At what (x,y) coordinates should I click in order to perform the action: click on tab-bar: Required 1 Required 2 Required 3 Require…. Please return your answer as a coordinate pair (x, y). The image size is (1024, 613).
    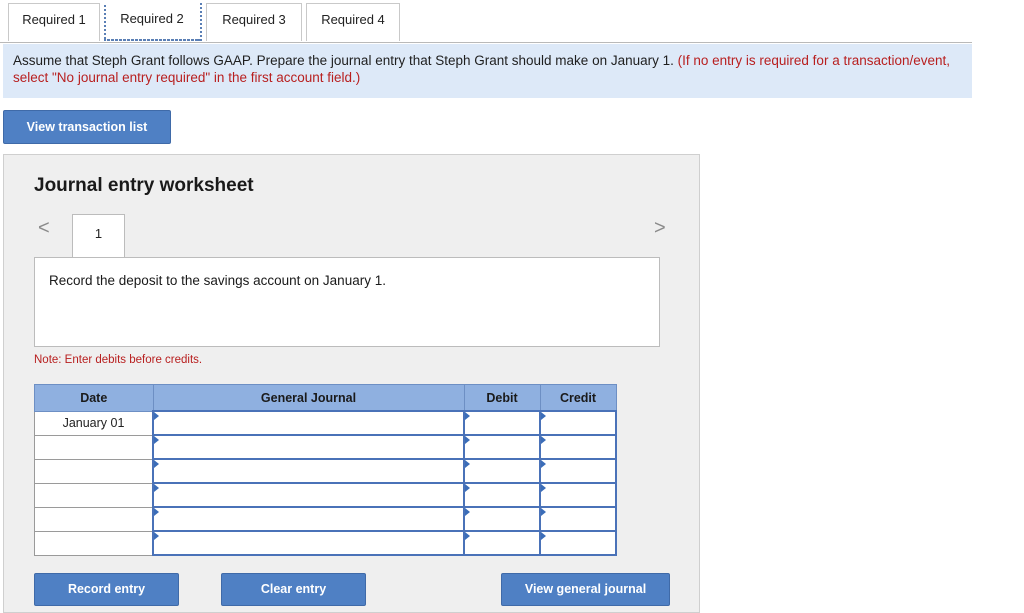
    Looking at the image, I should click on (486, 21).